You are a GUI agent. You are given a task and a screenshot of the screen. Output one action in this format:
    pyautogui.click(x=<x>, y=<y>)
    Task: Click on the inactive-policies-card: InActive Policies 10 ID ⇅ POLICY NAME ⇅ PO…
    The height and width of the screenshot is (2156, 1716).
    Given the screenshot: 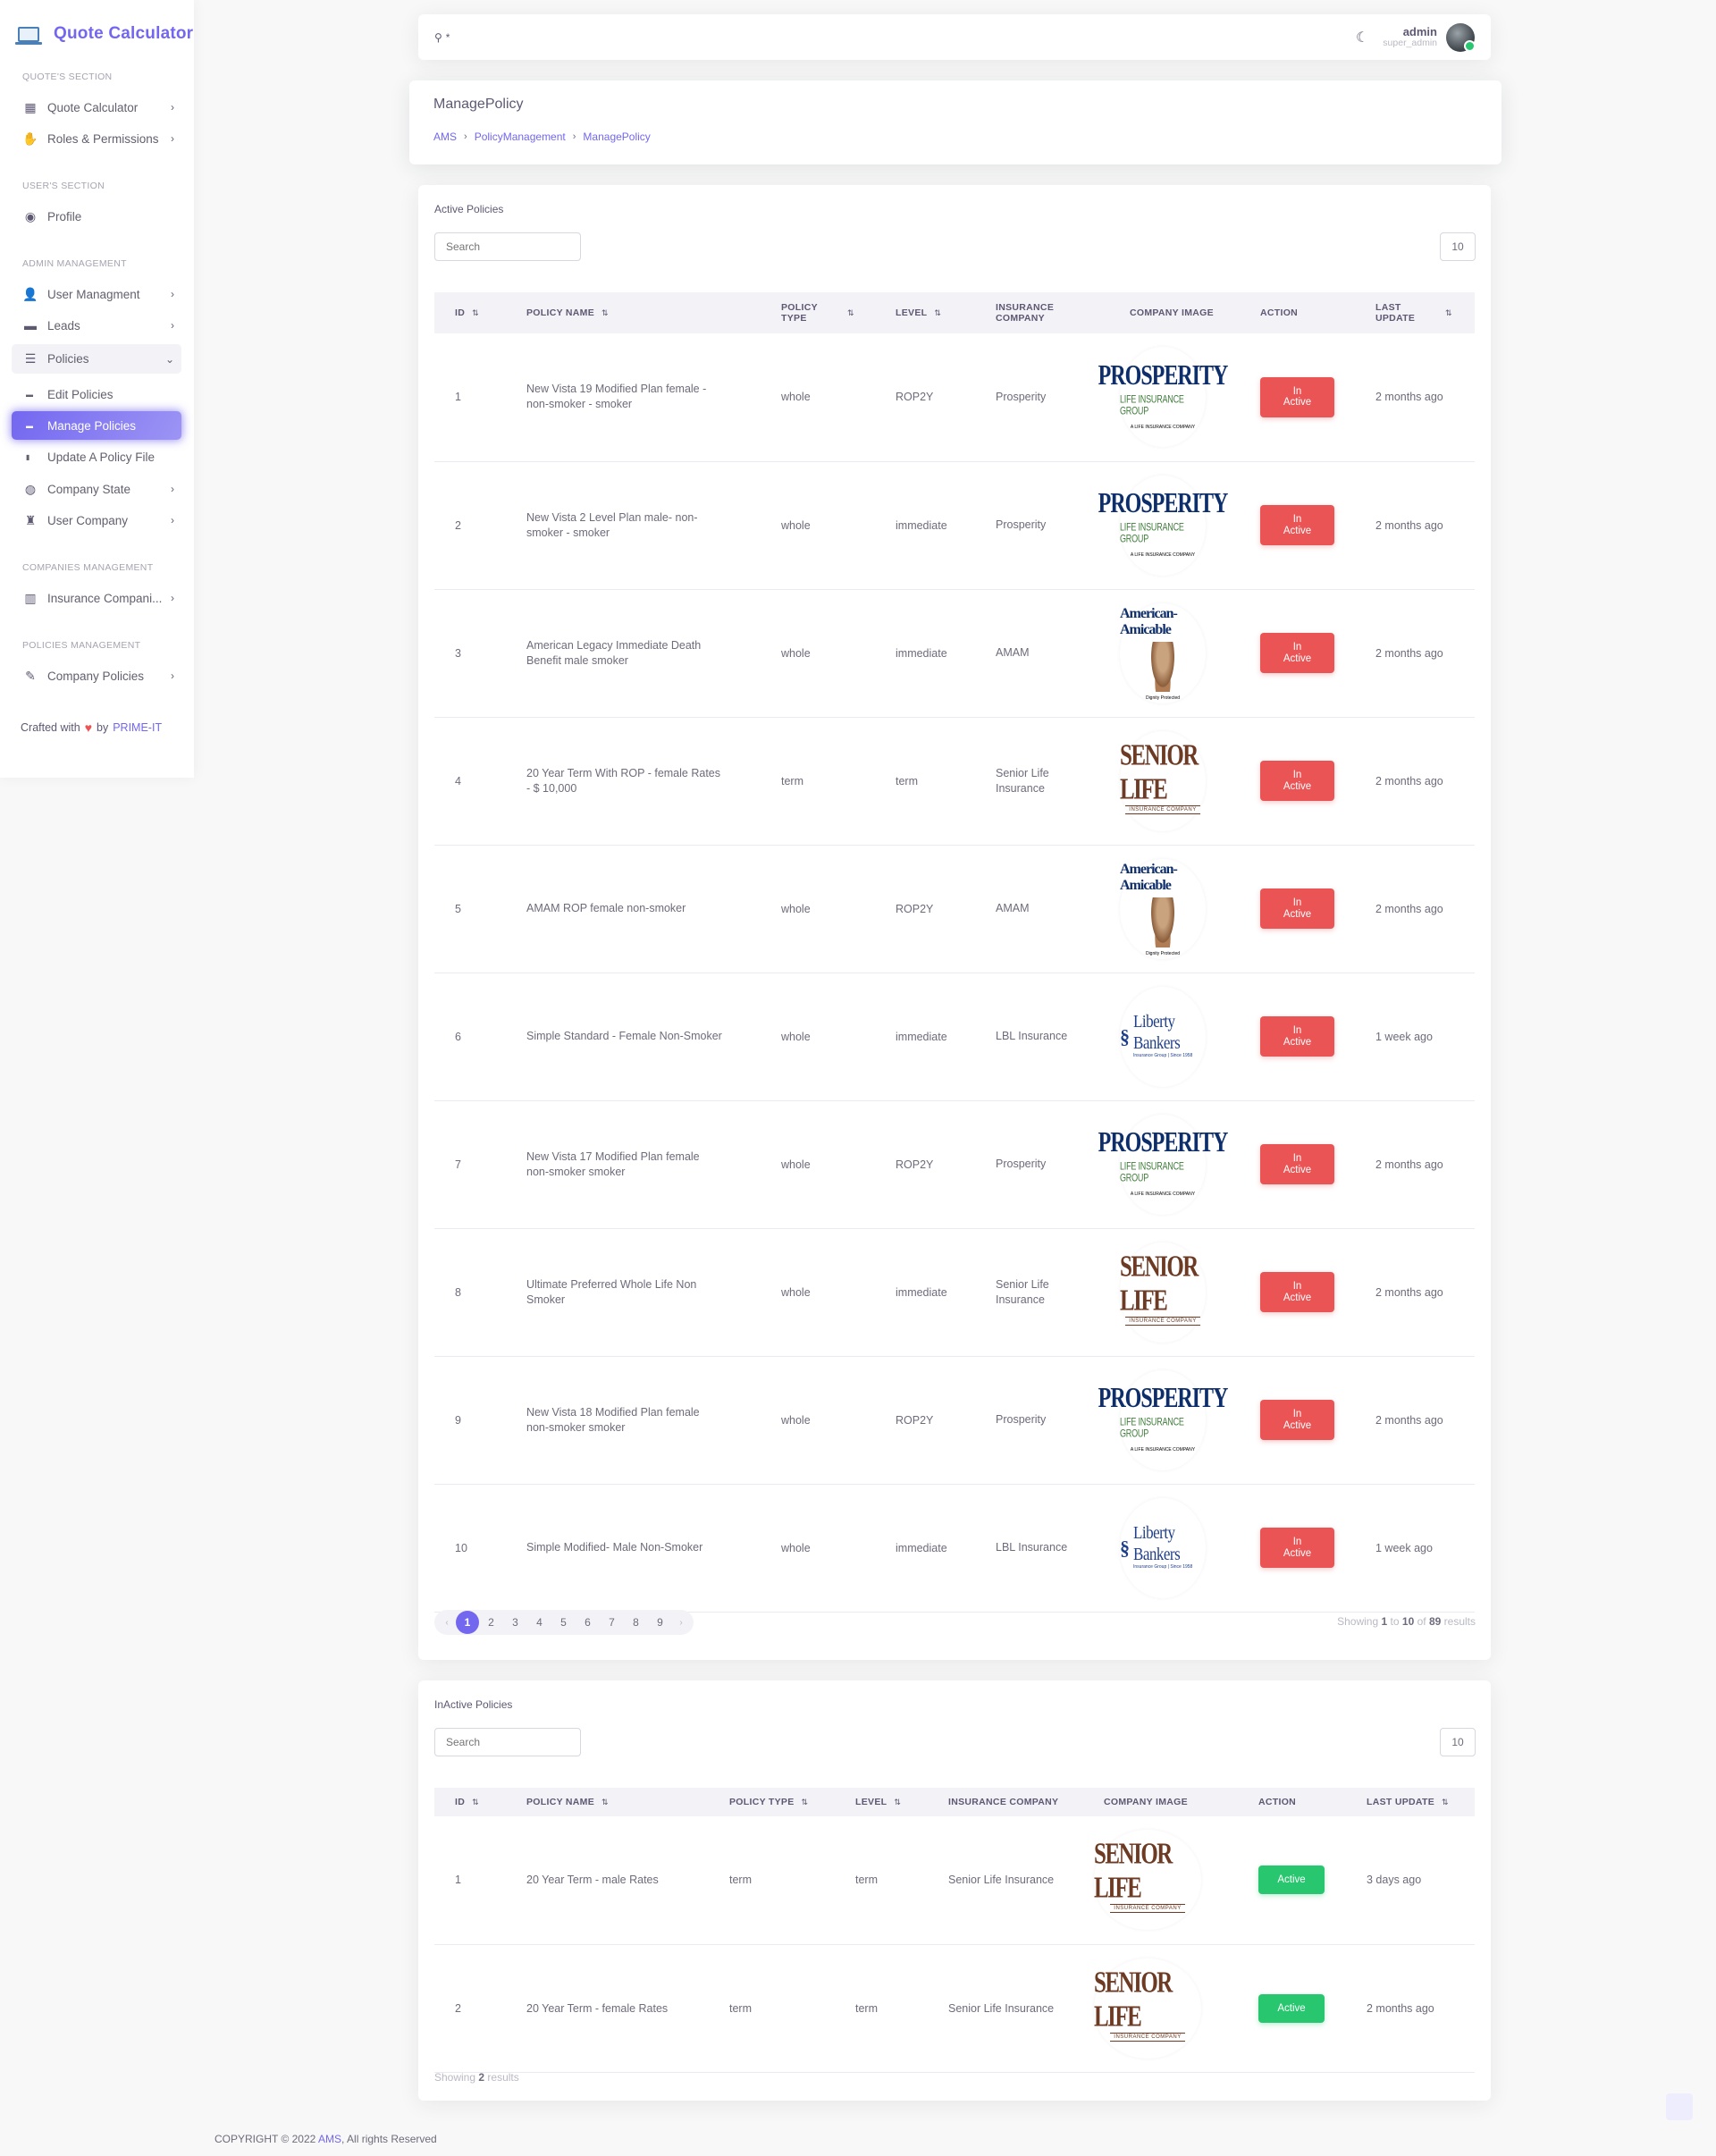 What is the action you would take?
    pyautogui.click(x=954, y=1891)
    